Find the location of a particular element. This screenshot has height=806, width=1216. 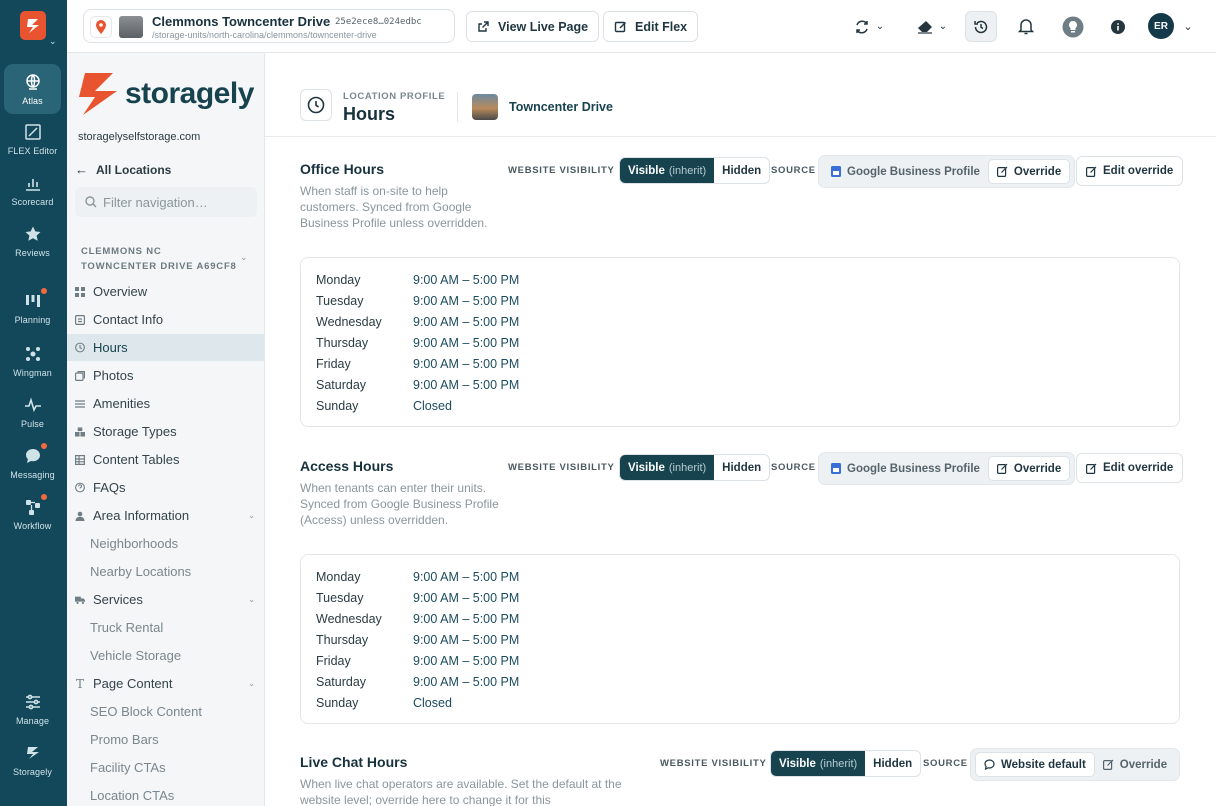

rail-item-storagely: Storagely is located at coordinates (32, 760).